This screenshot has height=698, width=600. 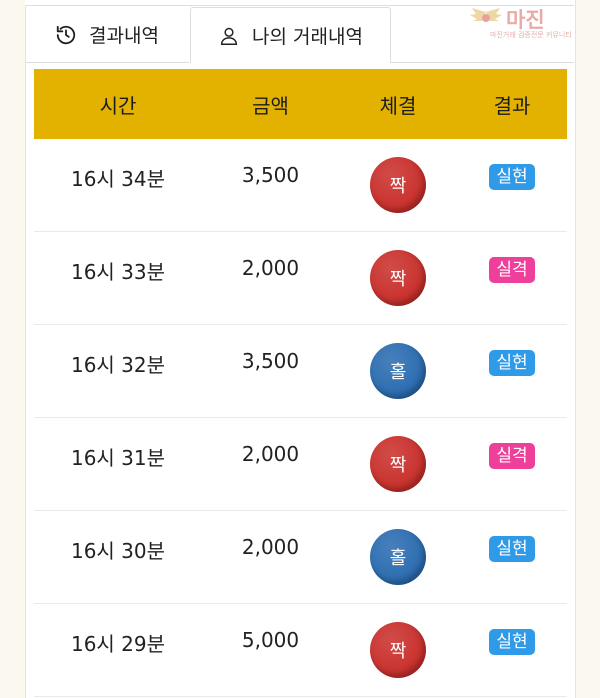 I want to click on header-time: 시간, so click(x=118, y=105).